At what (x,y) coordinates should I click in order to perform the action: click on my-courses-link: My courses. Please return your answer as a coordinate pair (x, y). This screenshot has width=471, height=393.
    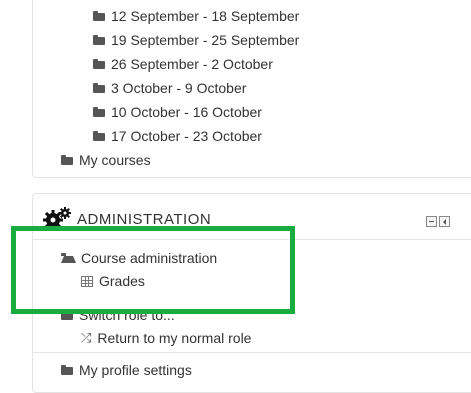
    Looking at the image, I should click on (106, 160).